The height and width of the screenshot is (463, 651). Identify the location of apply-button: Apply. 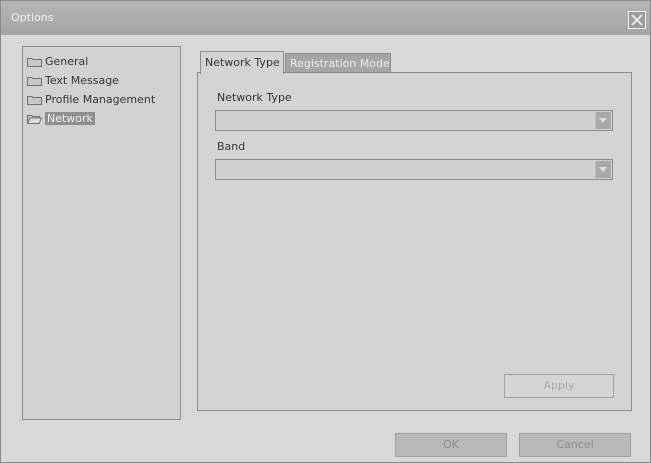
(559, 386).